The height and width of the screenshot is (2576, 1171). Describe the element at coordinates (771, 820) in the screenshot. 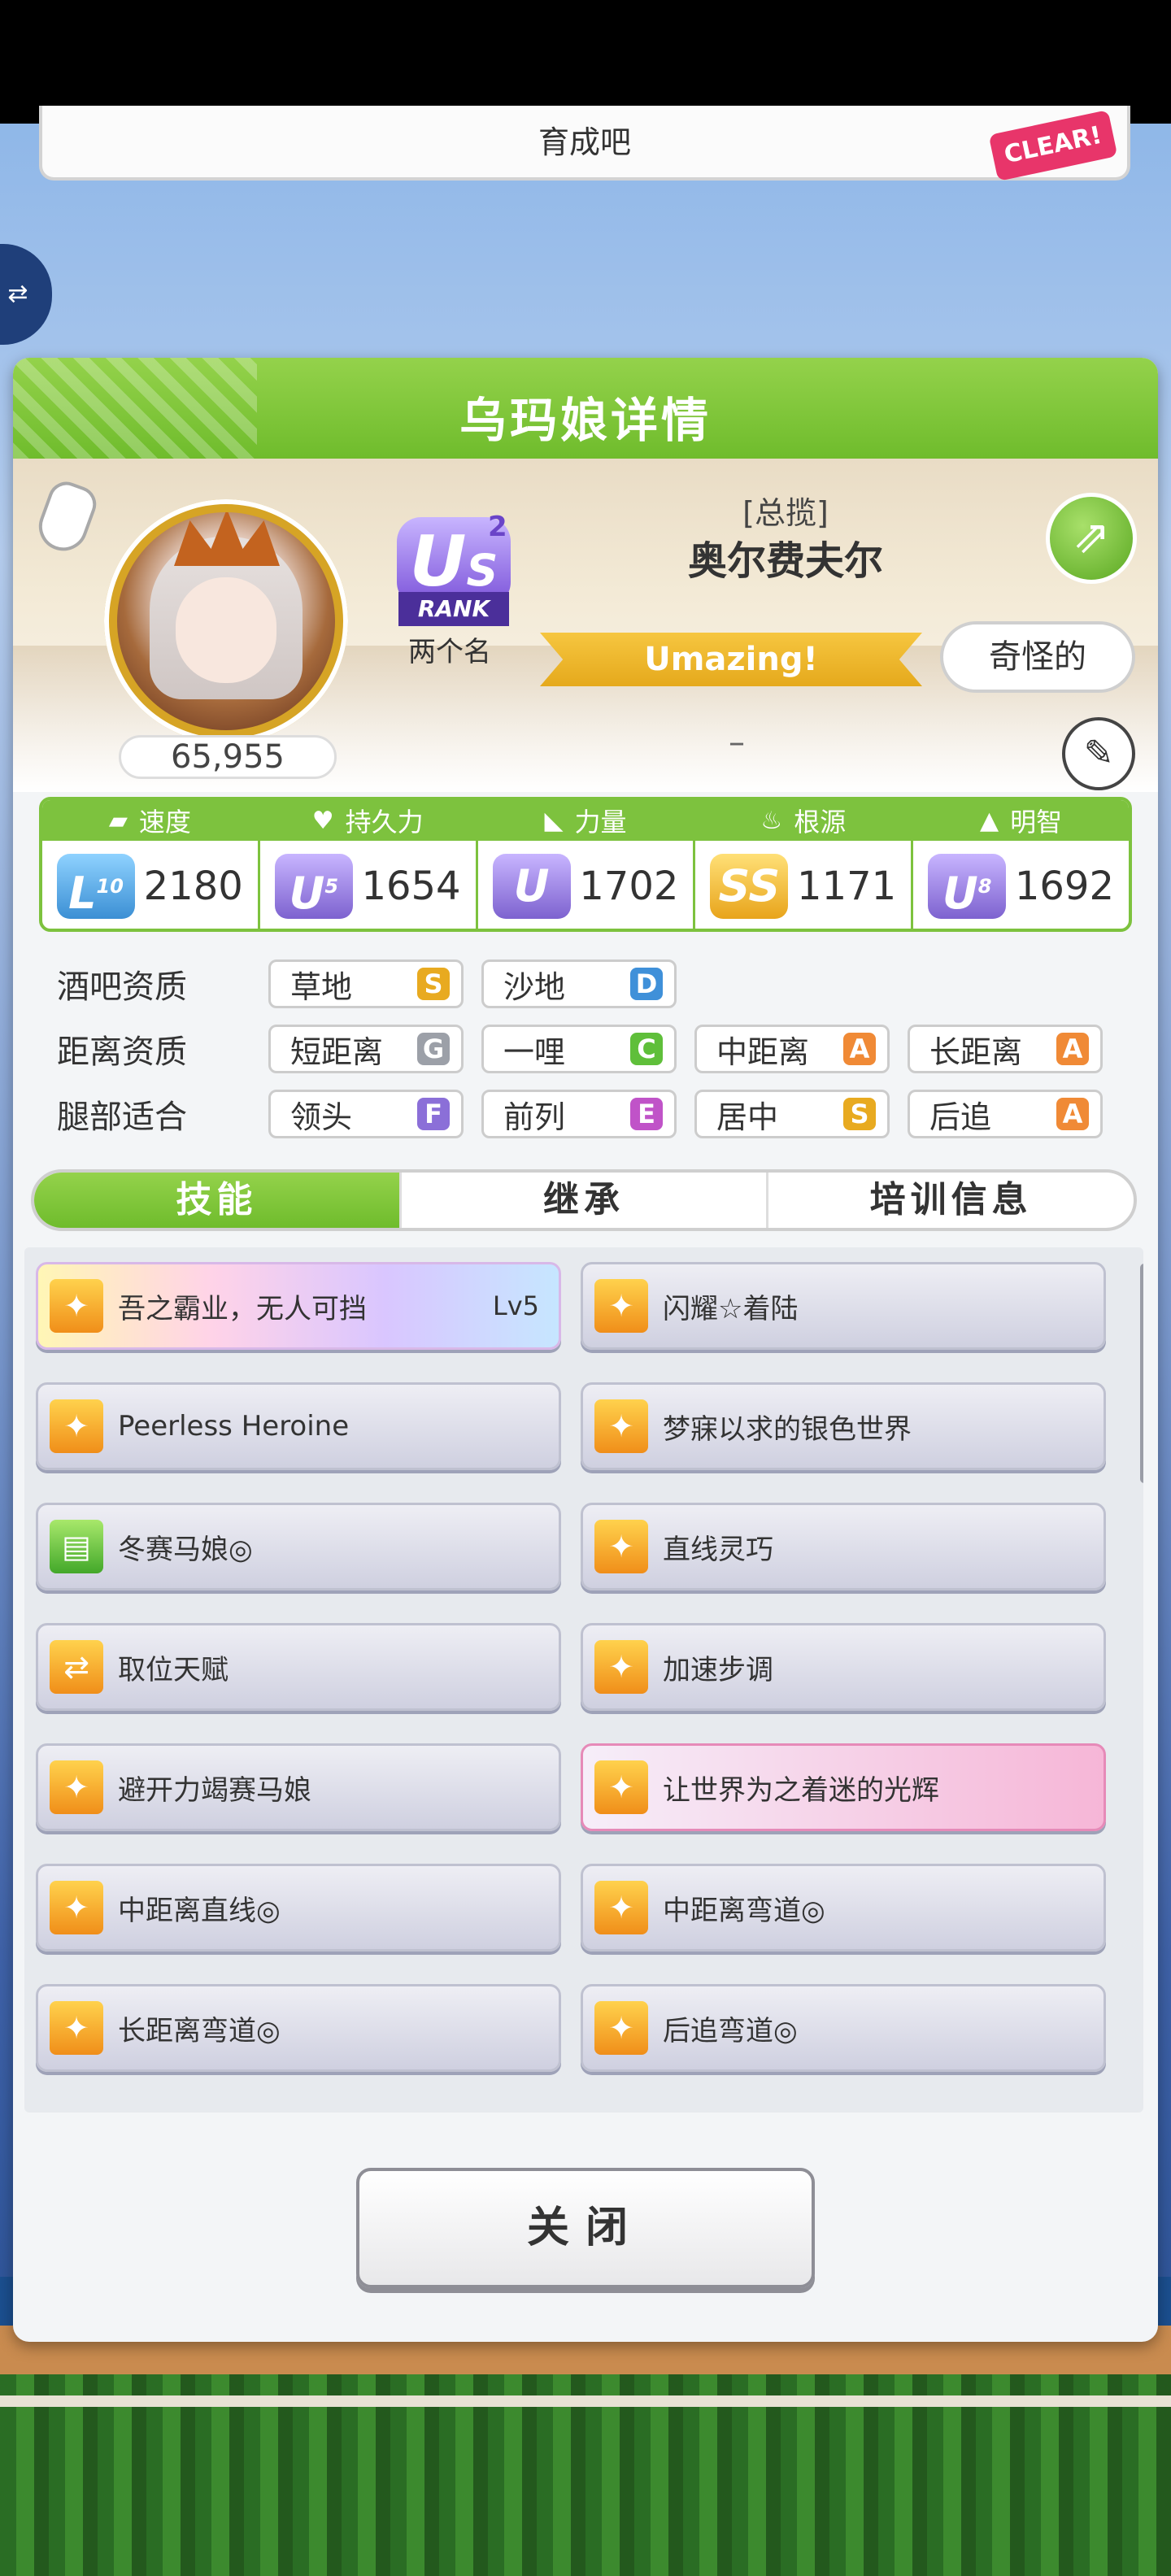

I see `flame-icon: ♨` at that location.